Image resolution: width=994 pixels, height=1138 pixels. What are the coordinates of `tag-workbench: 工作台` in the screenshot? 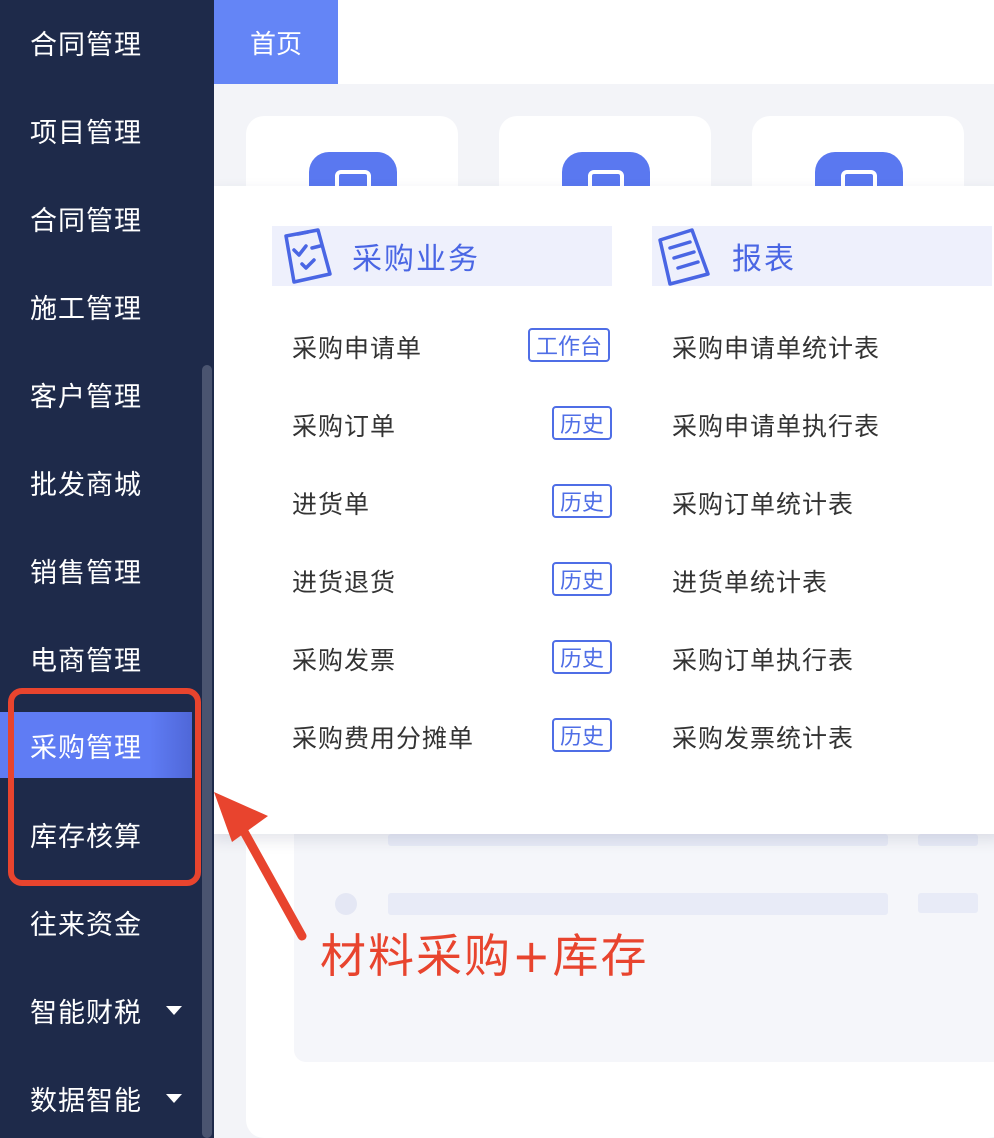 It's located at (569, 345).